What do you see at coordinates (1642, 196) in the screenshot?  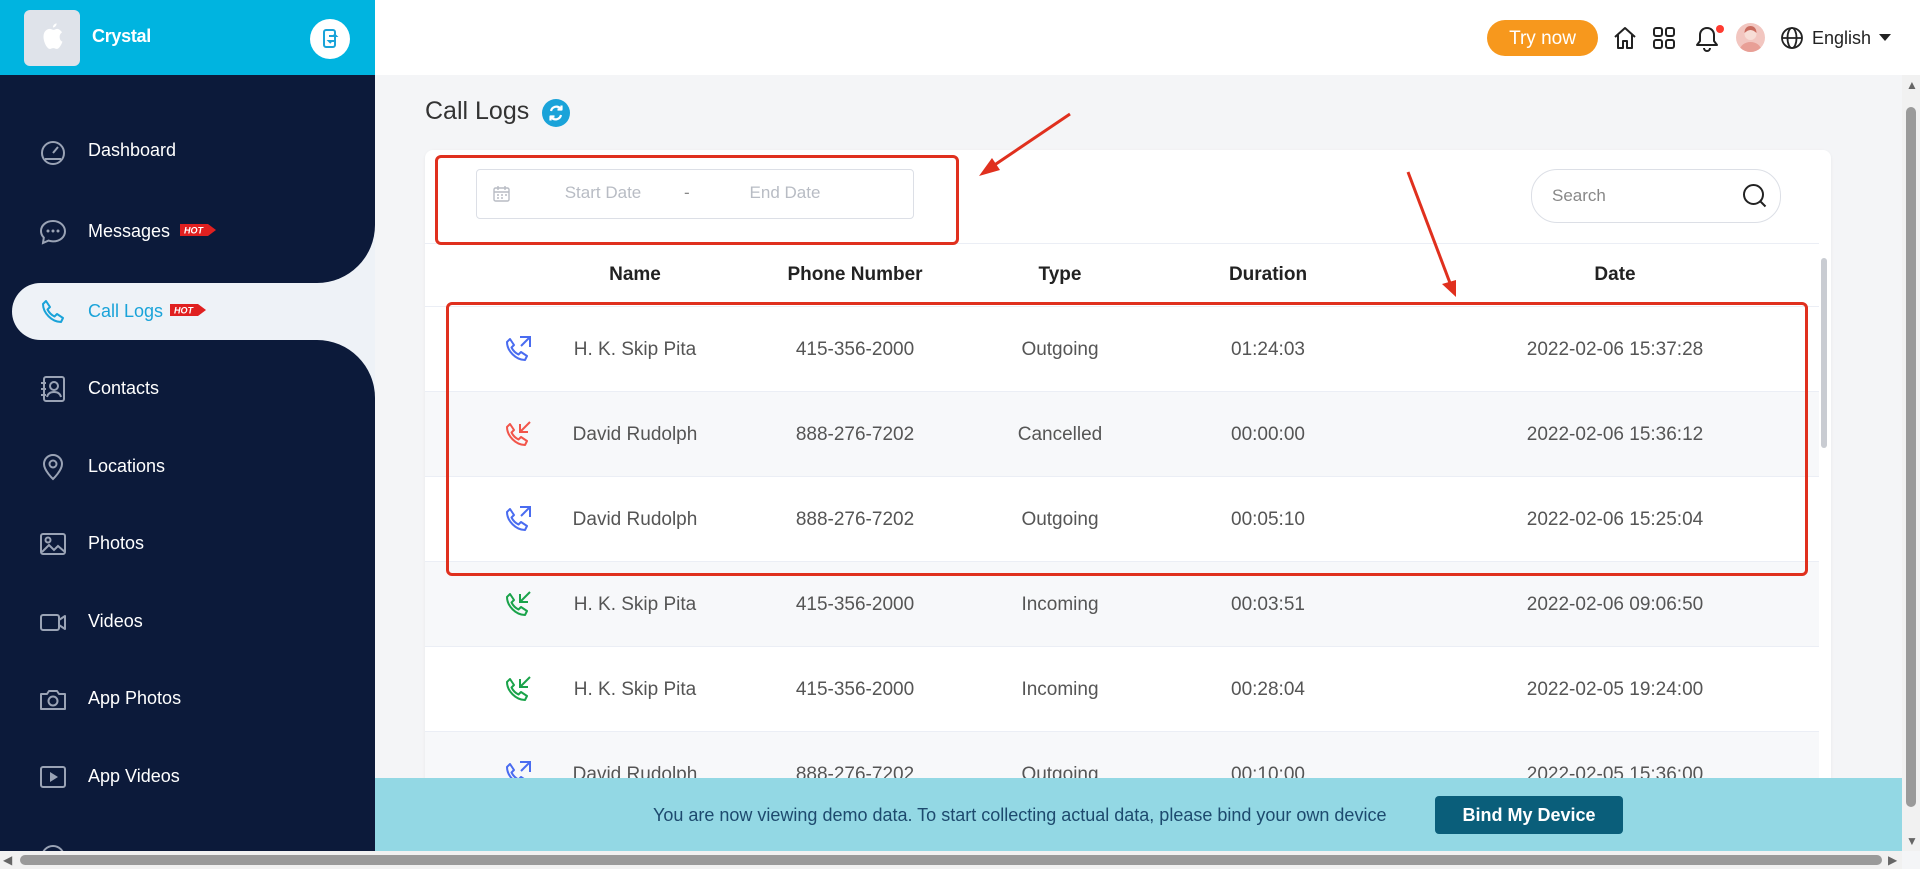 I see `search-input` at bounding box center [1642, 196].